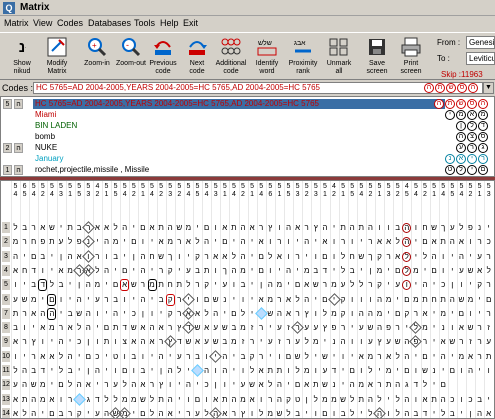 This screenshot has width=495, height=419. Describe the element at coordinates (425, 413) in the screenshot. I see `matrix-letter: ד` at that location.